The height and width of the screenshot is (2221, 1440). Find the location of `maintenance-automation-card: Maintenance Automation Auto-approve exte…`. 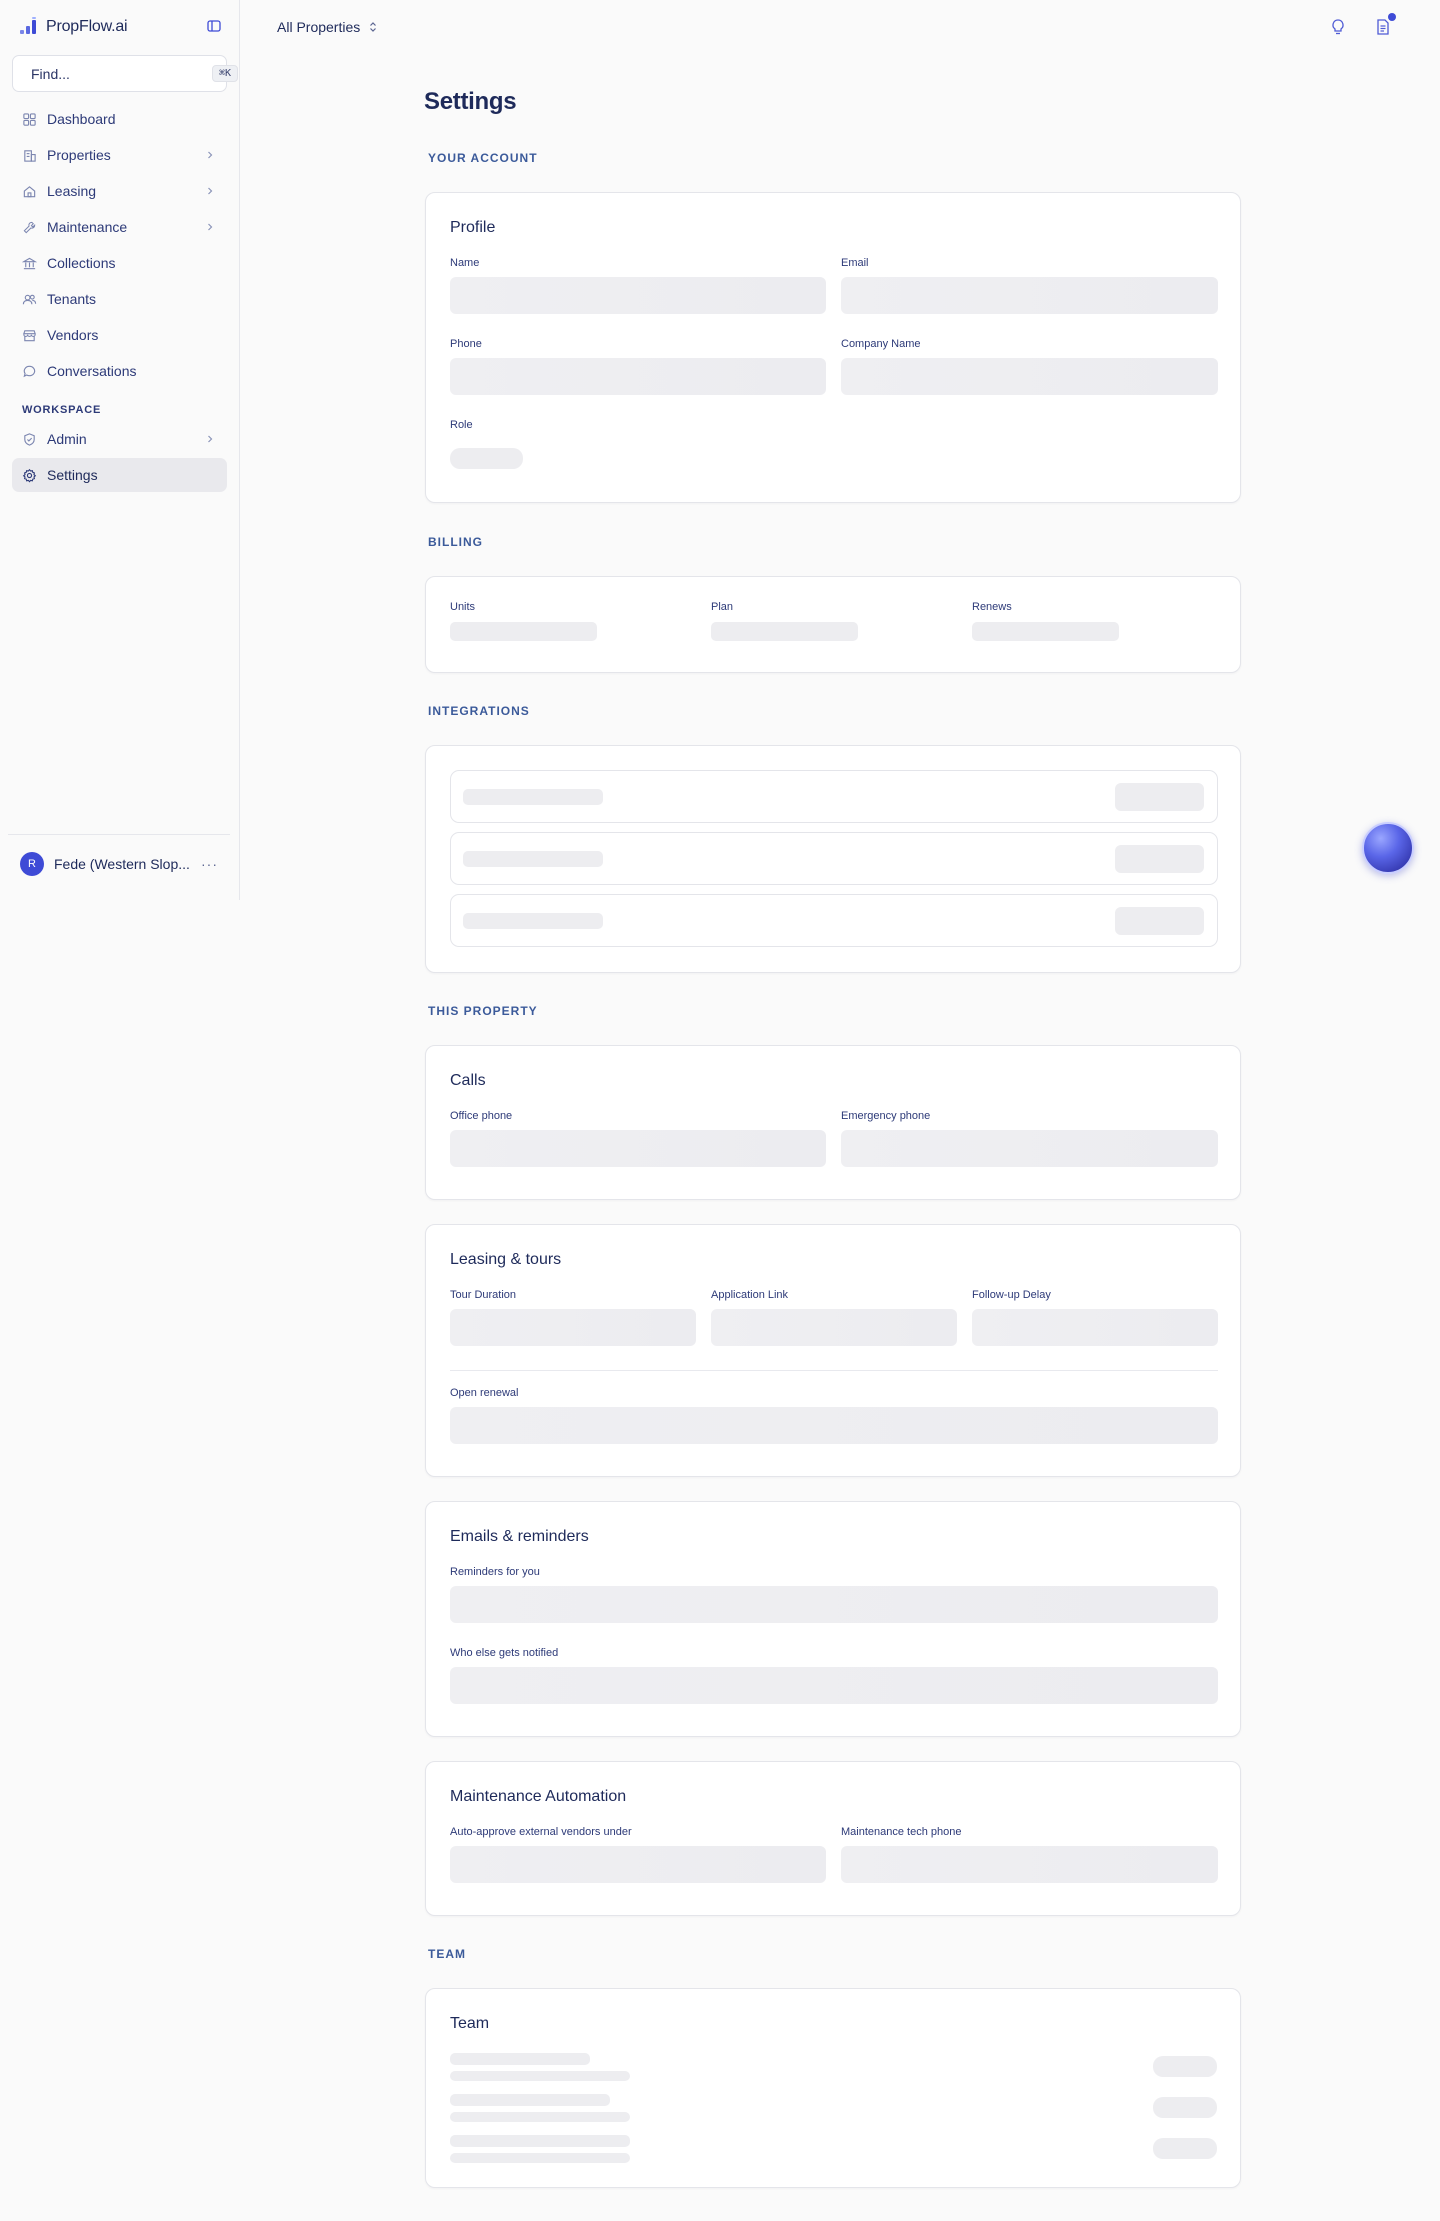

maintenance-automation-card: Maintenance Automation Auto-approve exte… is located at coordinates (833, 1838).